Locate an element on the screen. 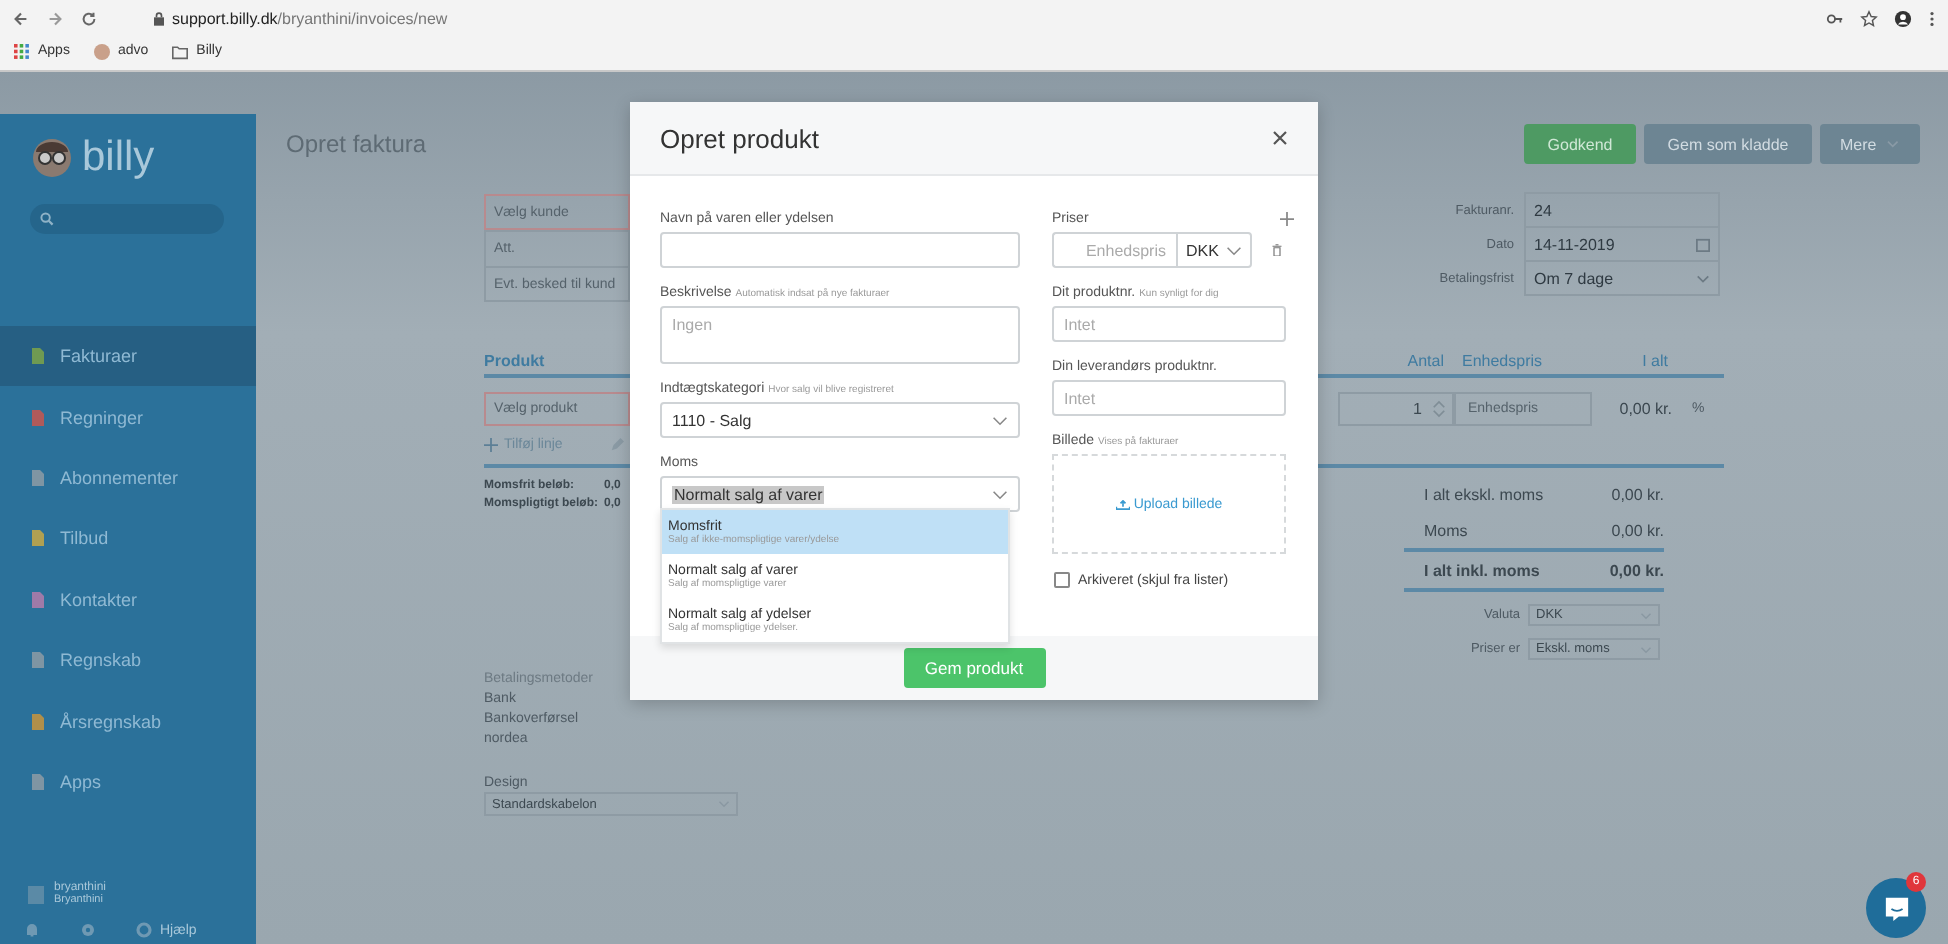 The image size is (1948, 944). line-total: 0,00 kr. is located at coordinates (1644, 409).